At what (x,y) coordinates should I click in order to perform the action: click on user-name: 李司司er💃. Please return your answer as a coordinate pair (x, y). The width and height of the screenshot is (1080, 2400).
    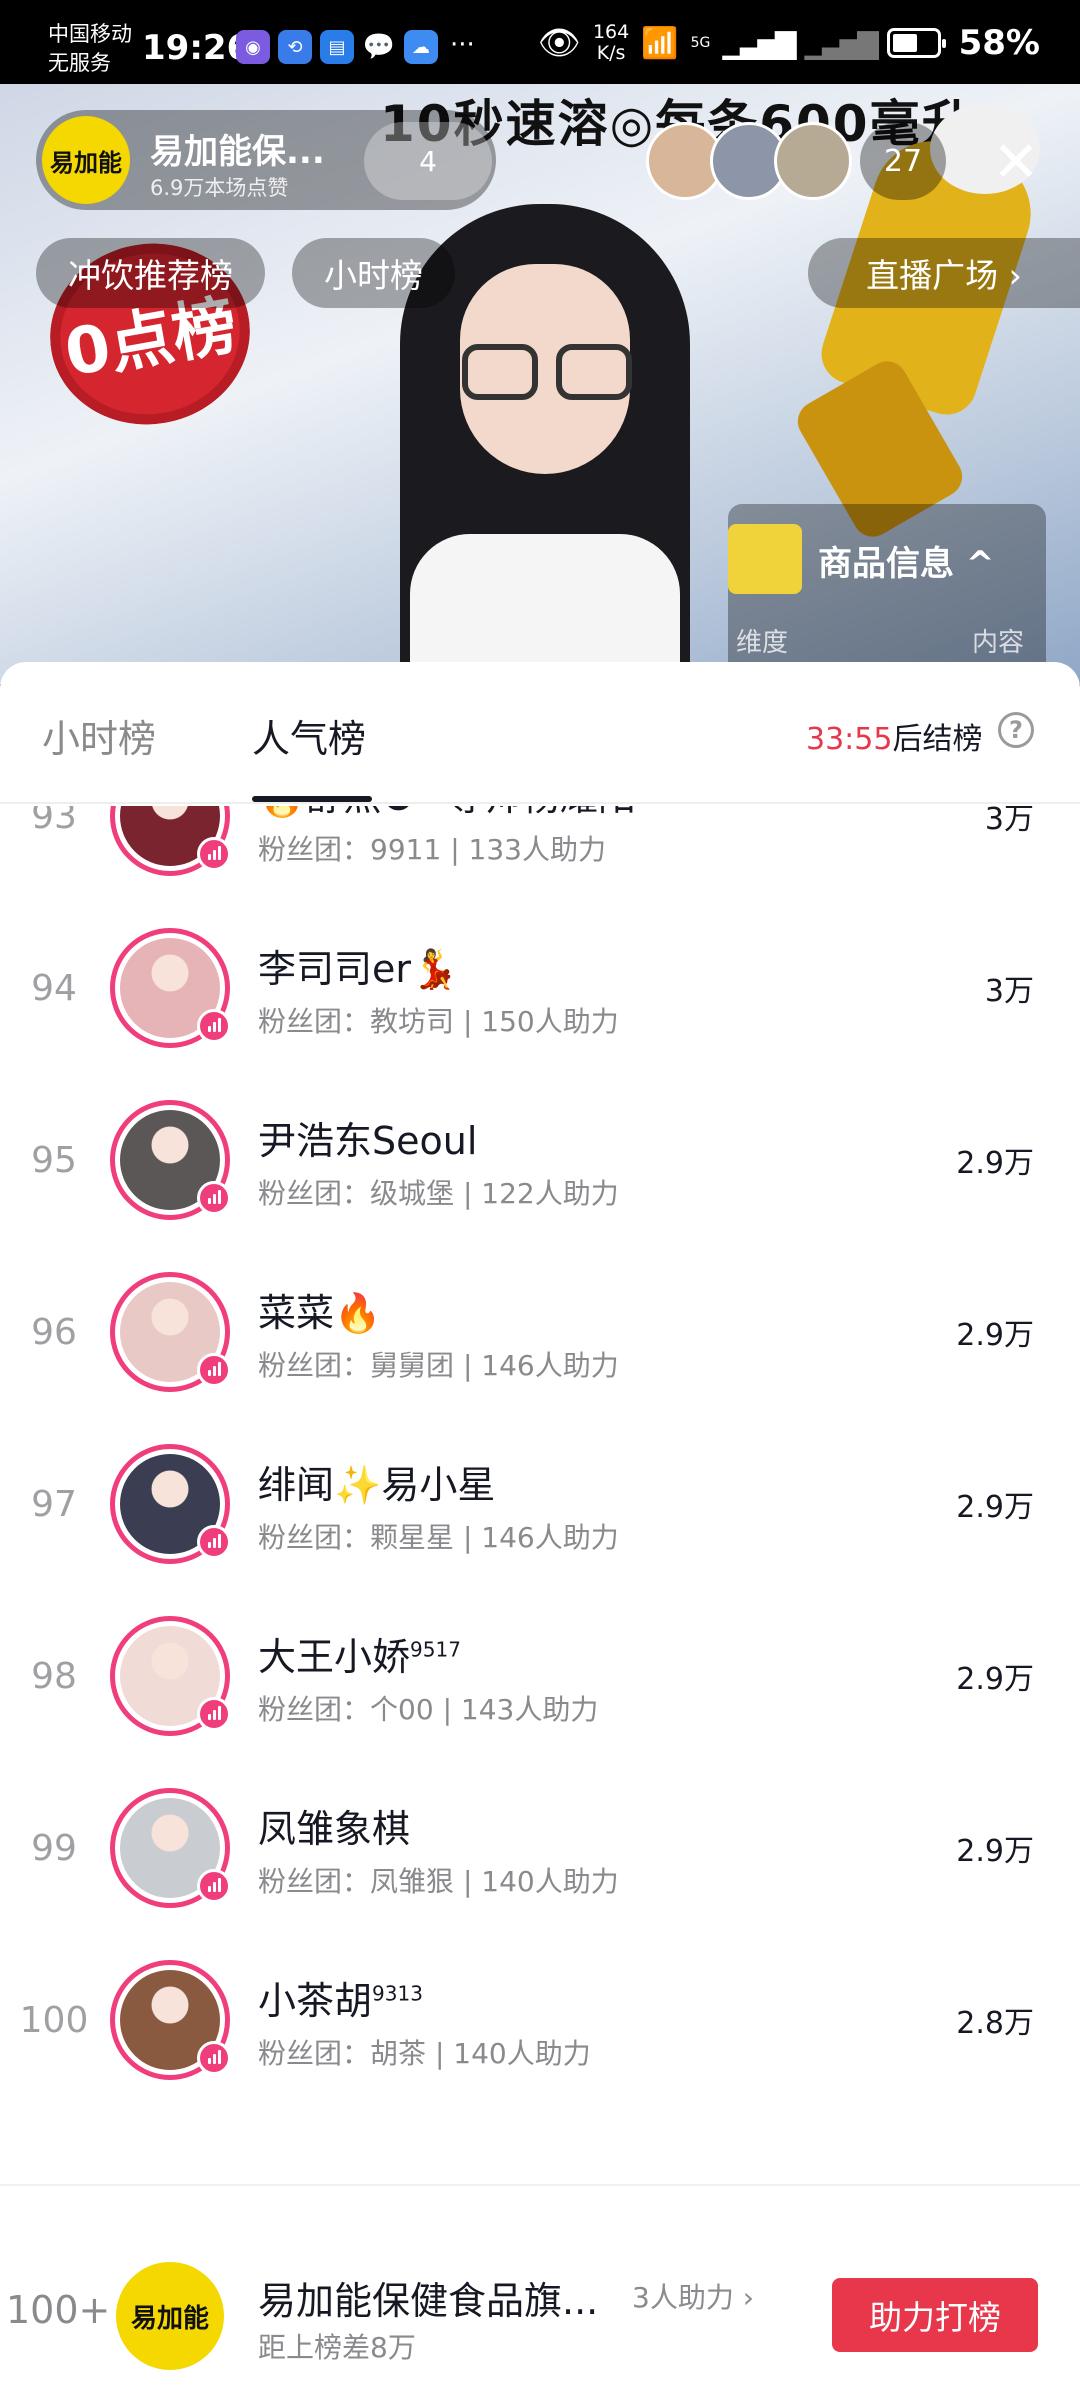
    Looking at the image, I should click on (358, 965).